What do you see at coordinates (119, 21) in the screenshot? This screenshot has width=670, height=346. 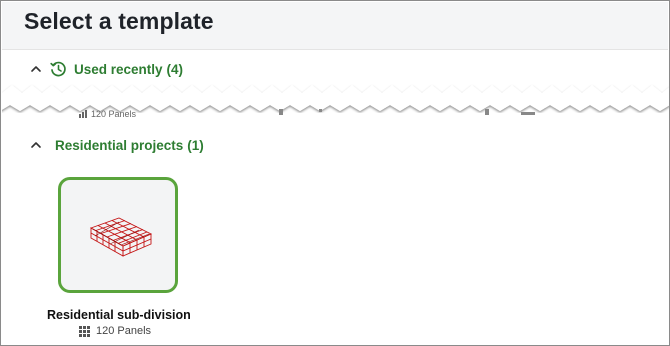 I see `page-title: Select a template` at bounding box center [119, 21].